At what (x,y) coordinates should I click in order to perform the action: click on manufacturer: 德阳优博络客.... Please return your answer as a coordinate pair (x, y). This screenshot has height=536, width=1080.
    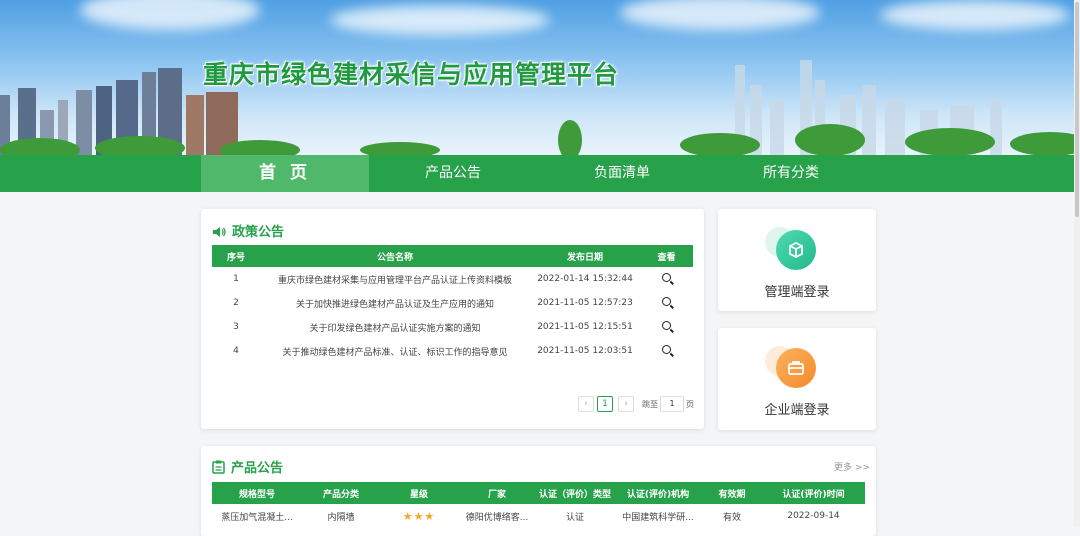
    Looking at the image, I should click on (497, 517).